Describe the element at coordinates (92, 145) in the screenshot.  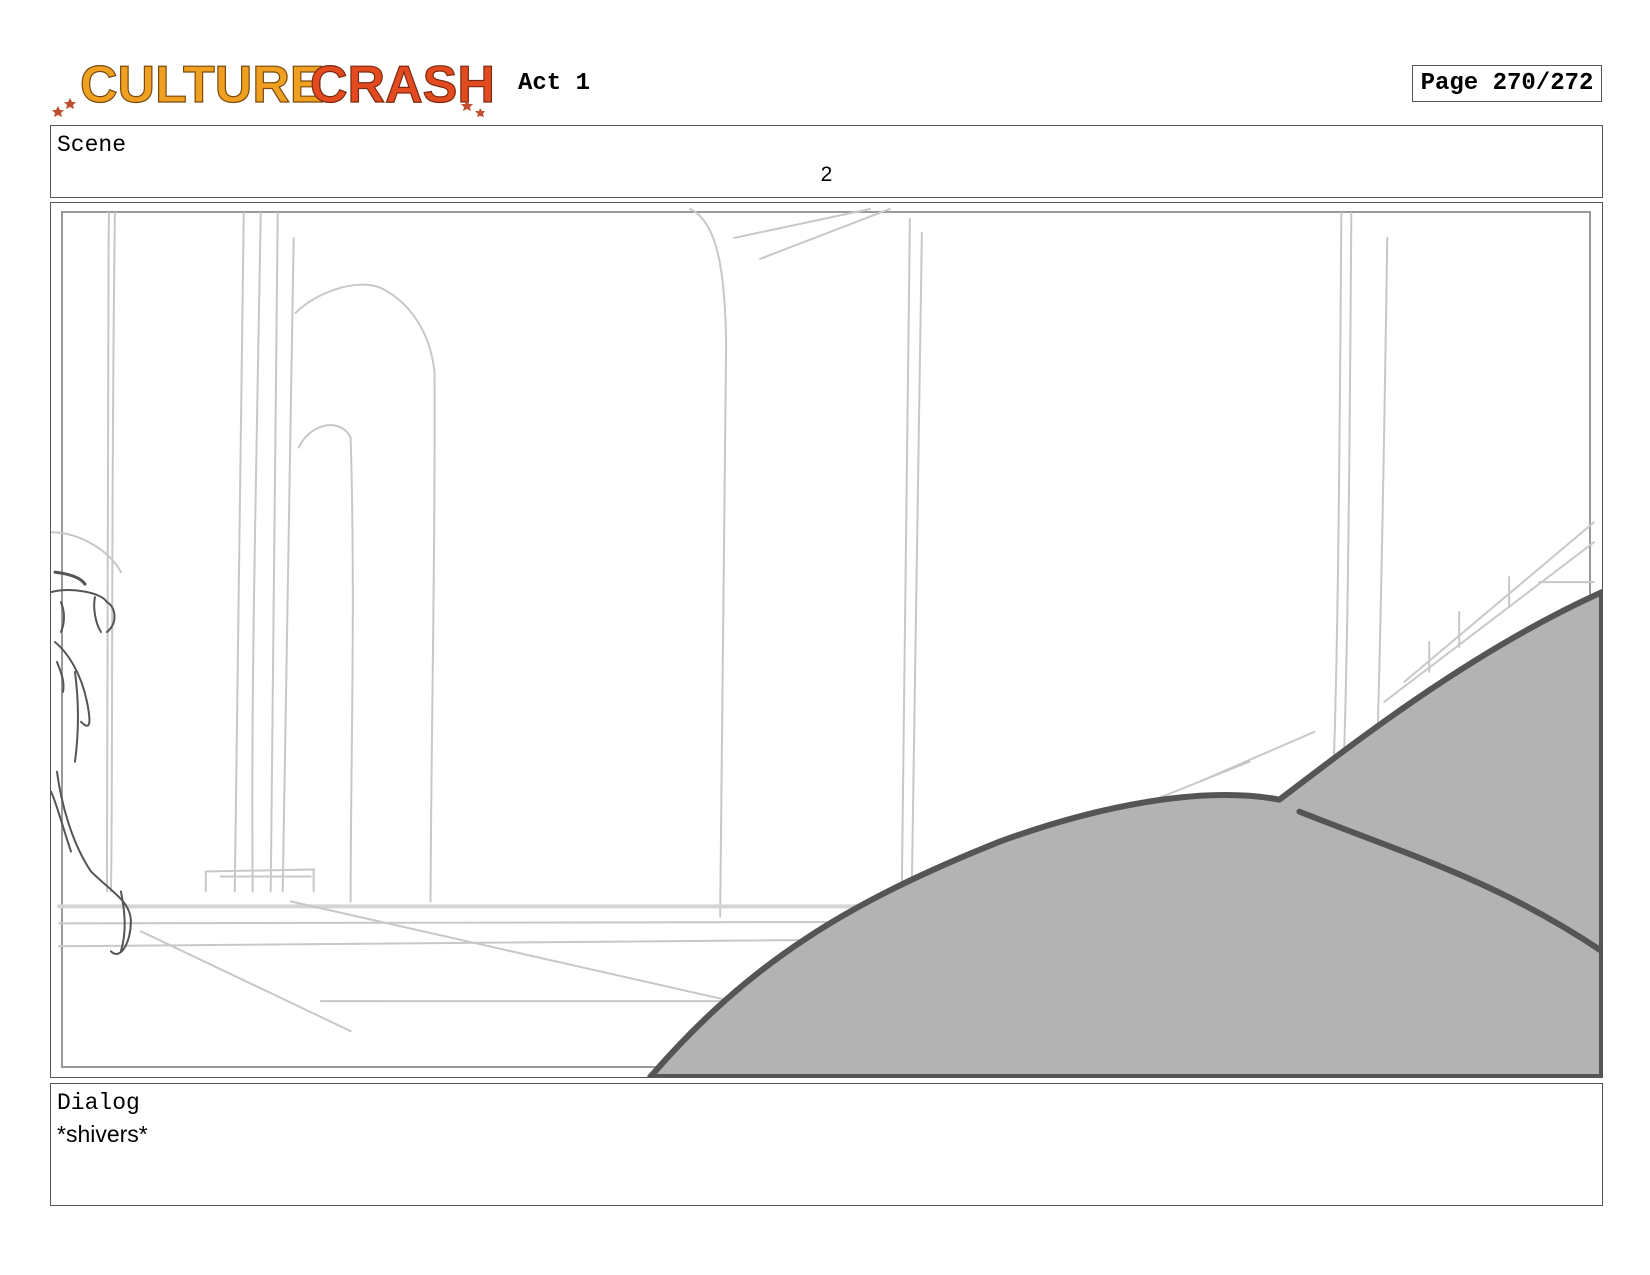
I see `scene-label: Scene` at that location.